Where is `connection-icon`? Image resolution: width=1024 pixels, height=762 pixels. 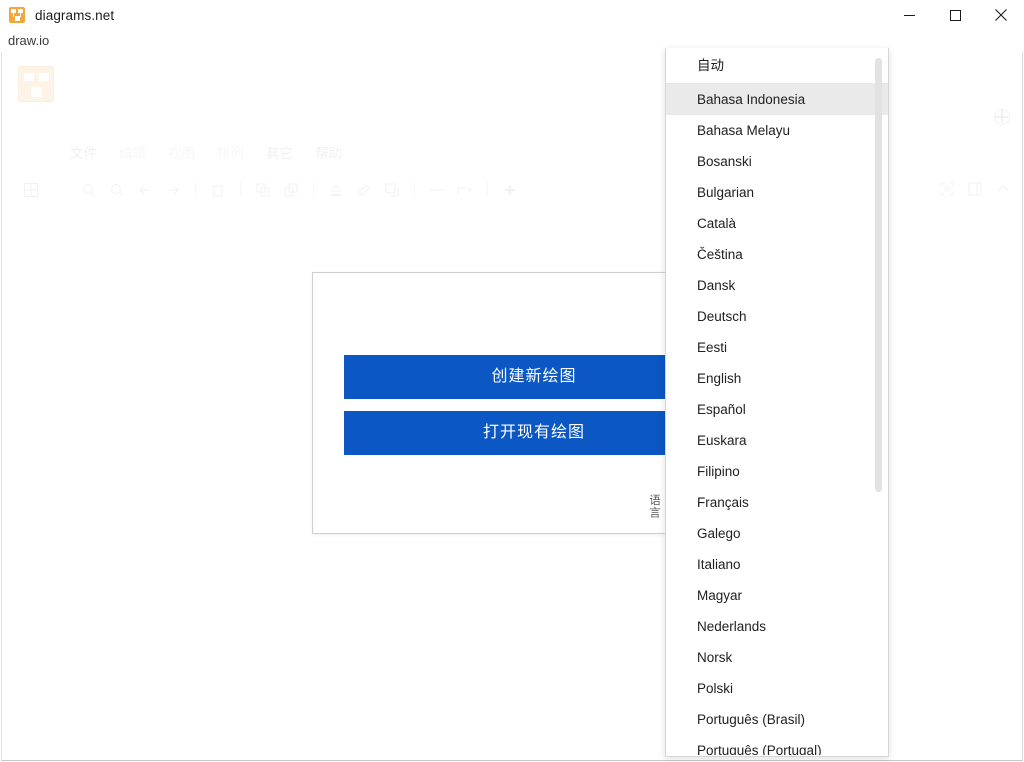
connection-icon is located at coordinates (465, 190).